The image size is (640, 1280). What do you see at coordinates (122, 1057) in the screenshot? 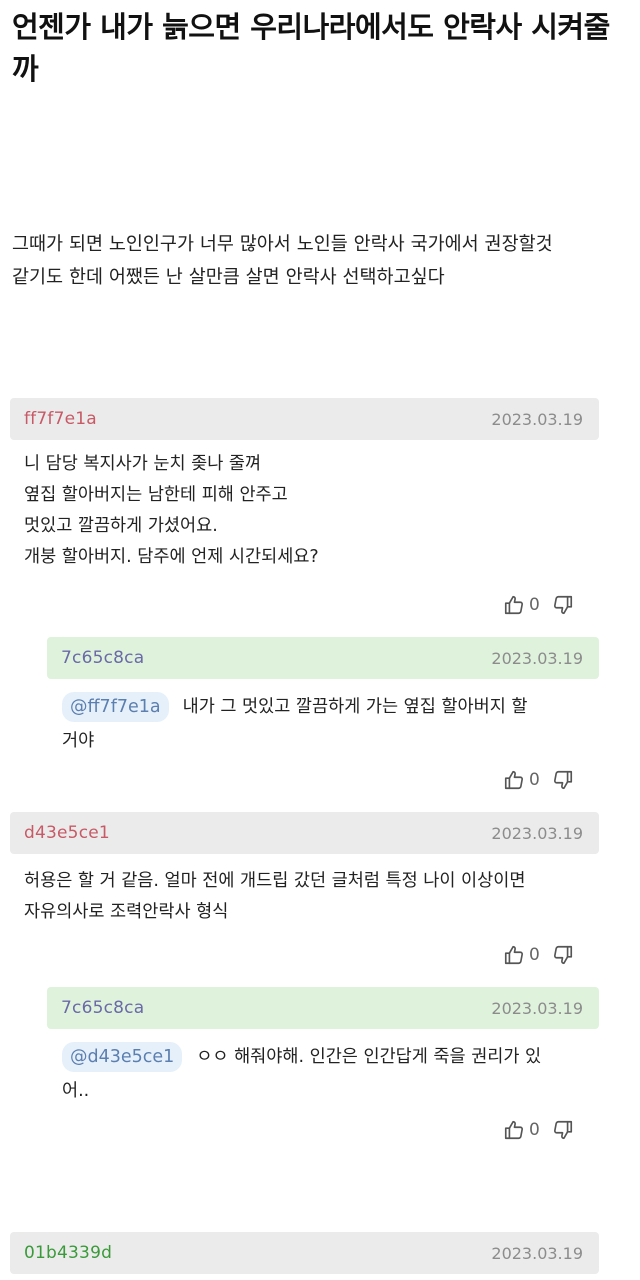
I see `mention-tag: @d43e5ce1` at bounding box center [122, 1057].